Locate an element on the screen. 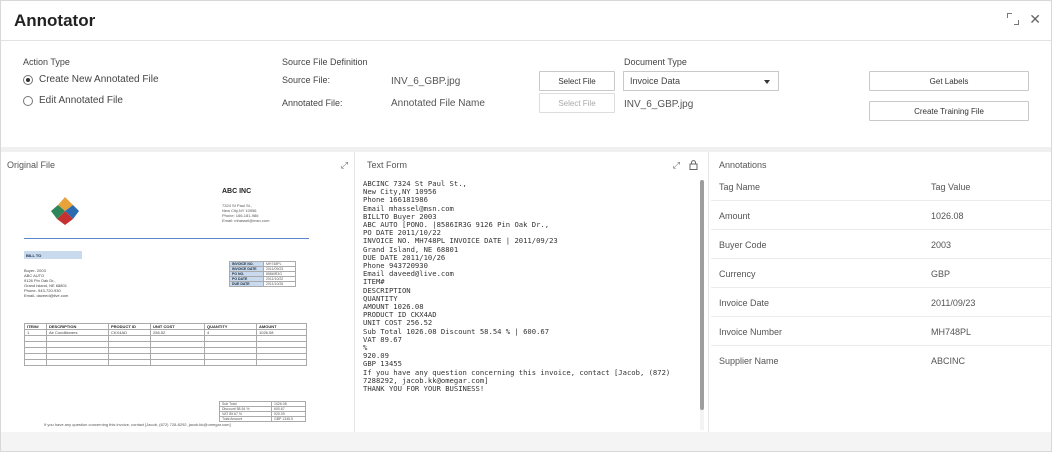  radio-create-new: Create New Annotated File is located at coordinates (91, 79).